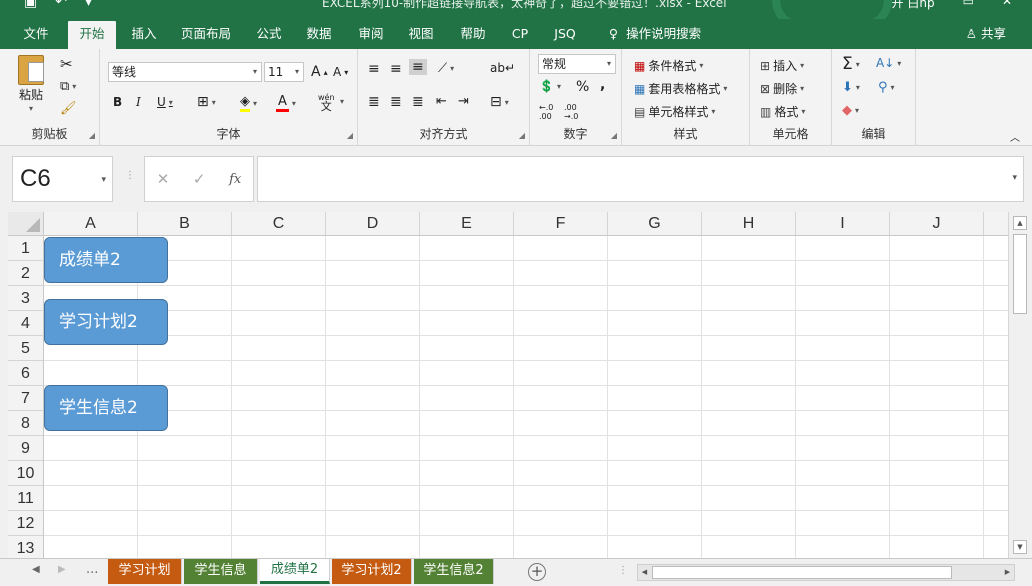  Describe the element at coordinates (31, 84) in the screenshot. I see `paste-button: 粘贴 ▾` at that location.